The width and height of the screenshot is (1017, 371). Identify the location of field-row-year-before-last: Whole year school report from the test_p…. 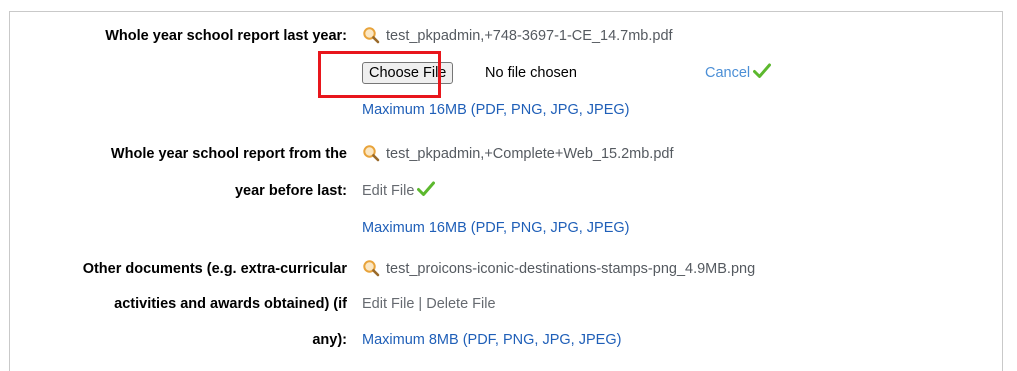
(508, 154).